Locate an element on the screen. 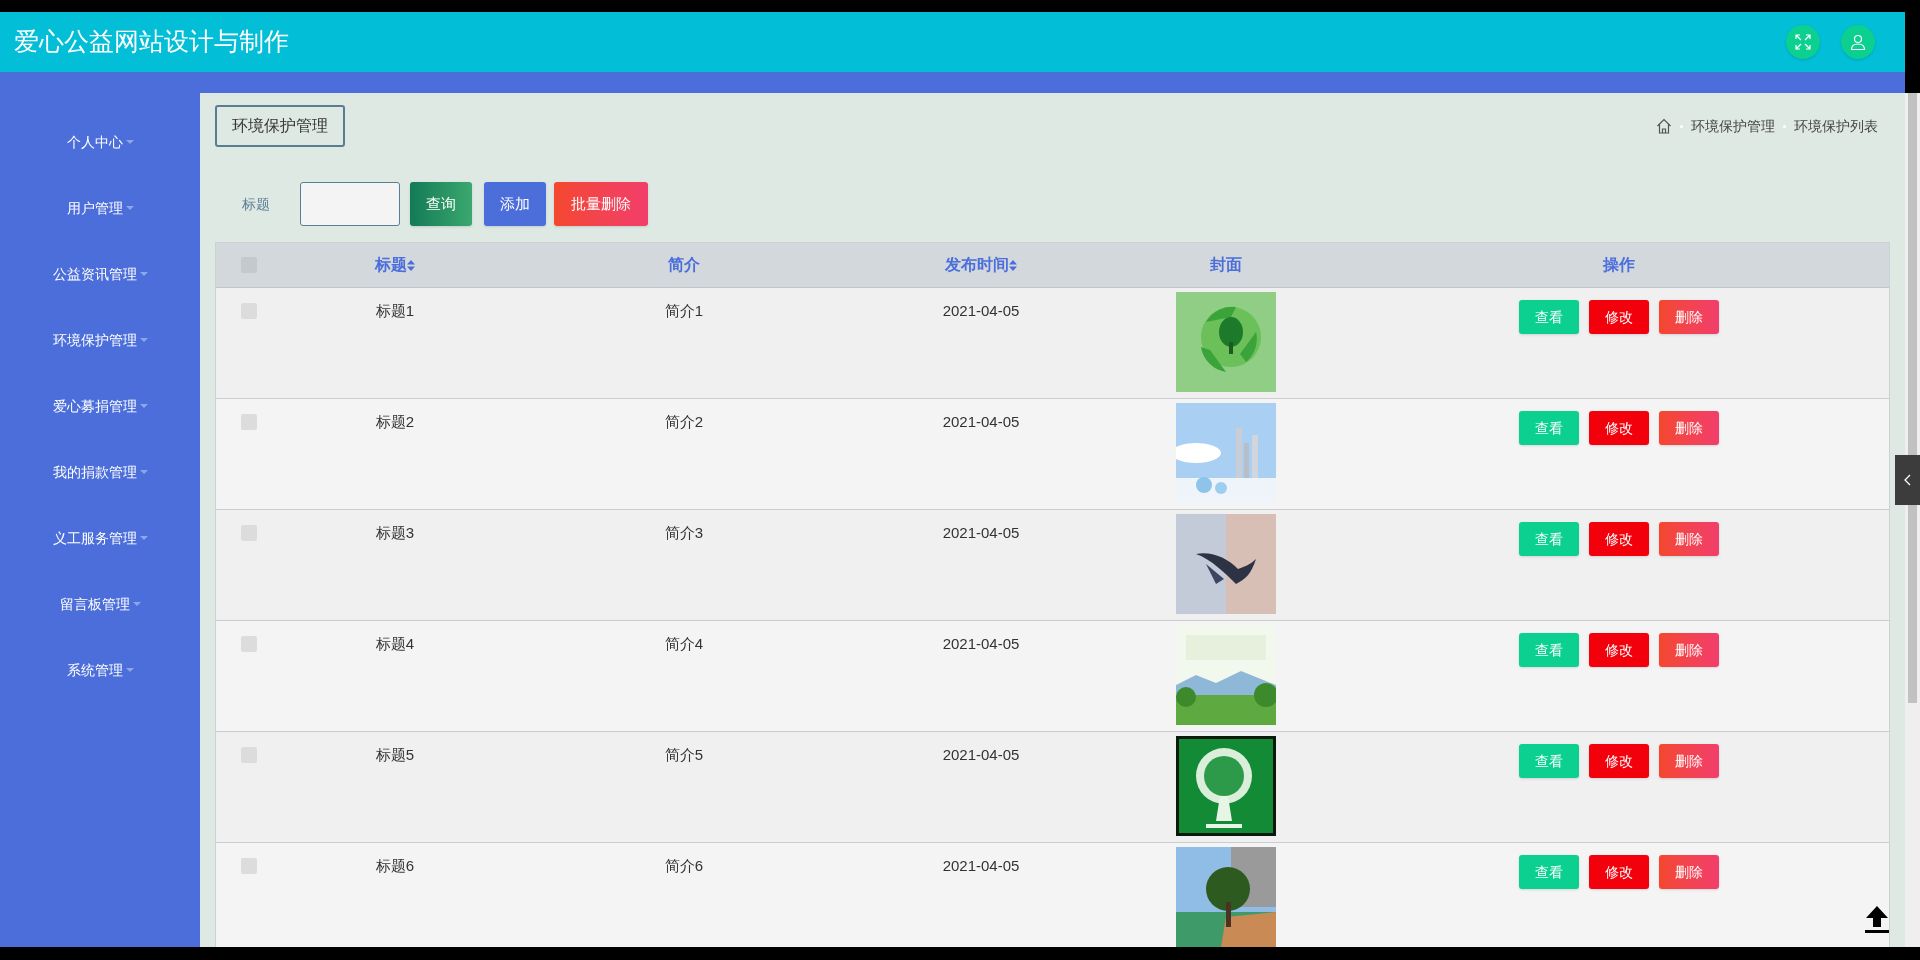 Image resolution: width=1920 pixels, height=960 pixels. table-cell-text: 标题5 is located at coordinates (395, 755).